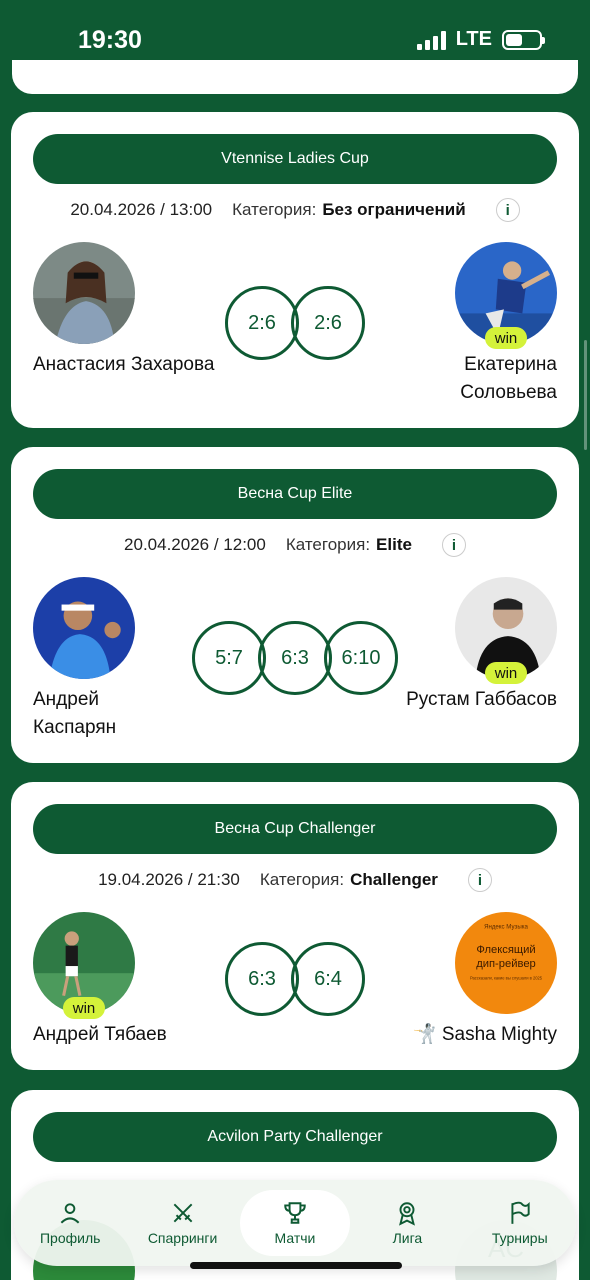 The width and height of the screenshot is (590, 1280). What do you see at coordinates (295, 1137) in the screenshot?
I see `tournament-button: Acvilon Party Challenger` at bounding box center [295, 1137].